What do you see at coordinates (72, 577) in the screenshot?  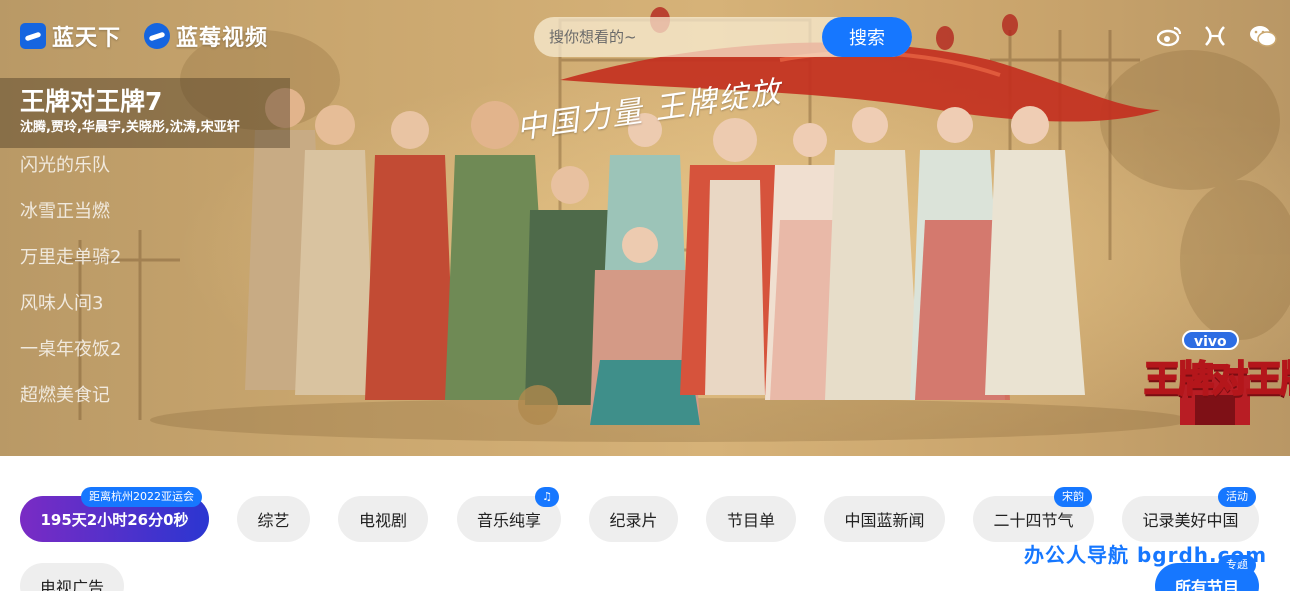 I see `category-tv-ads: 电视广告` at bounding box center [72, 577].